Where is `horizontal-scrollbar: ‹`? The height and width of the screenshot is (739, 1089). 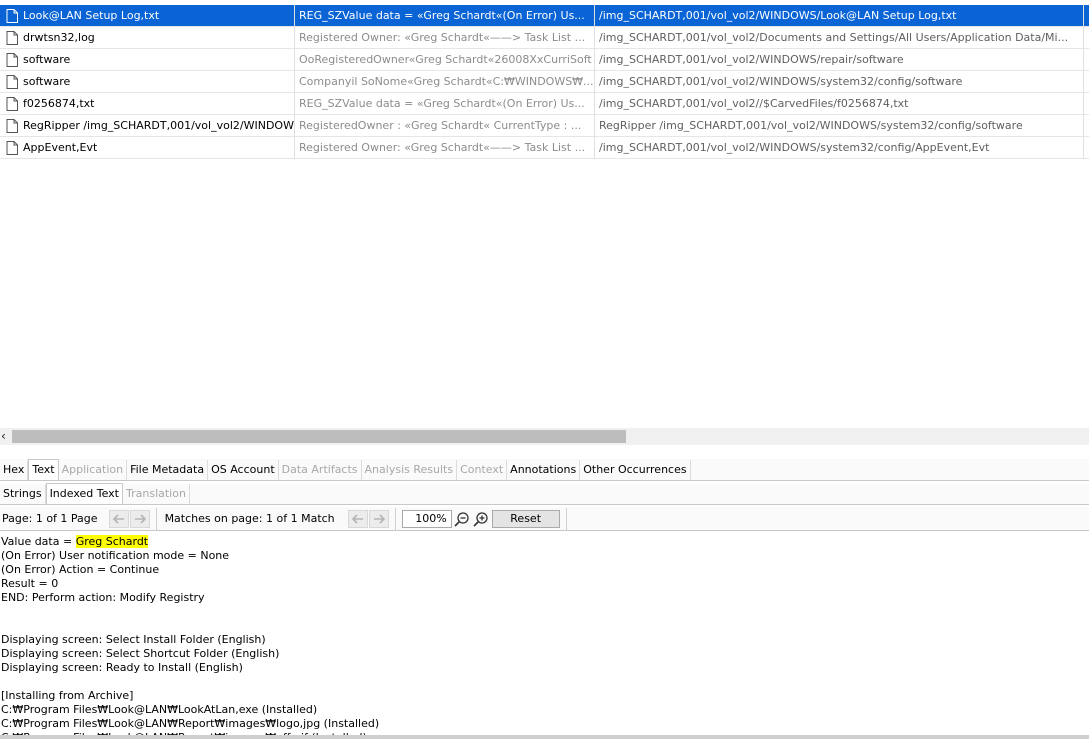 horizontal-scrollbar: ‹ is located at coordinates (544, 436).